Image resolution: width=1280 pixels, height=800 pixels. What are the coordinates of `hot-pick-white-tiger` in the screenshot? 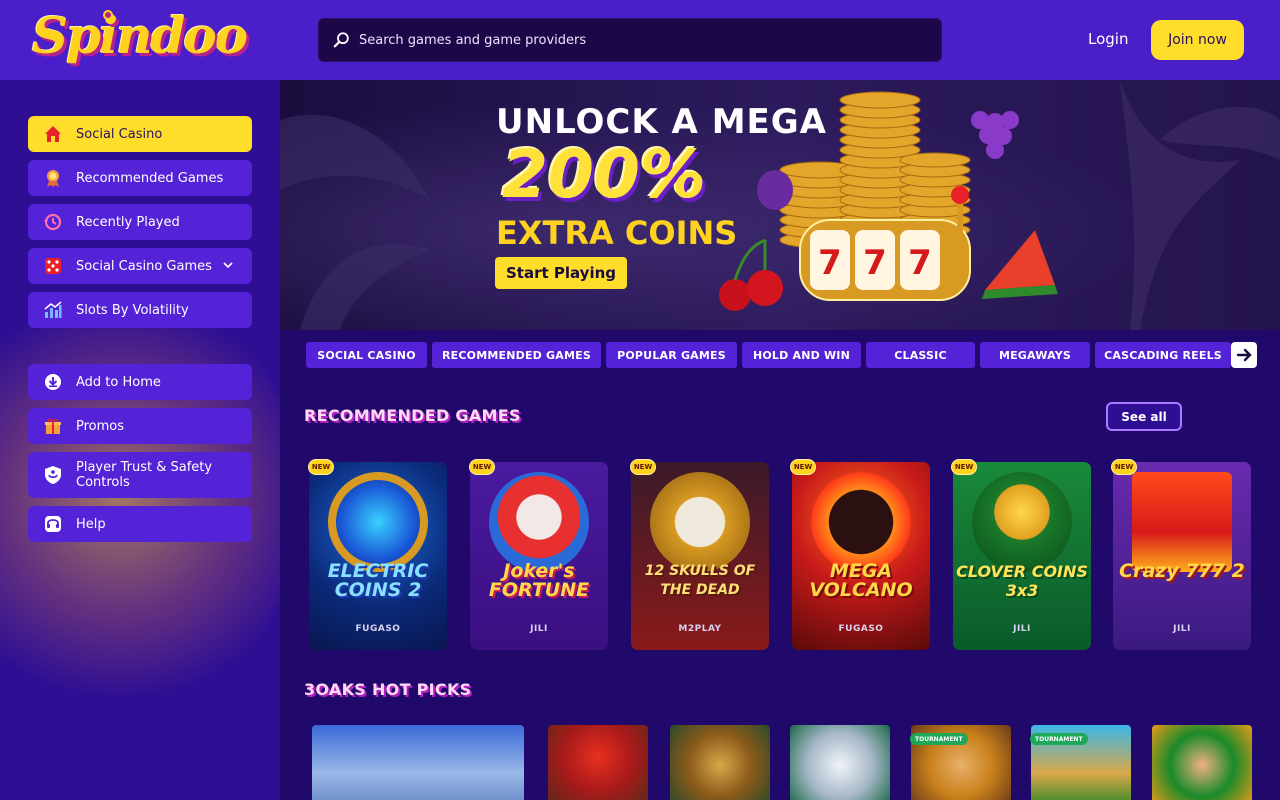 It's located at (840, 762).